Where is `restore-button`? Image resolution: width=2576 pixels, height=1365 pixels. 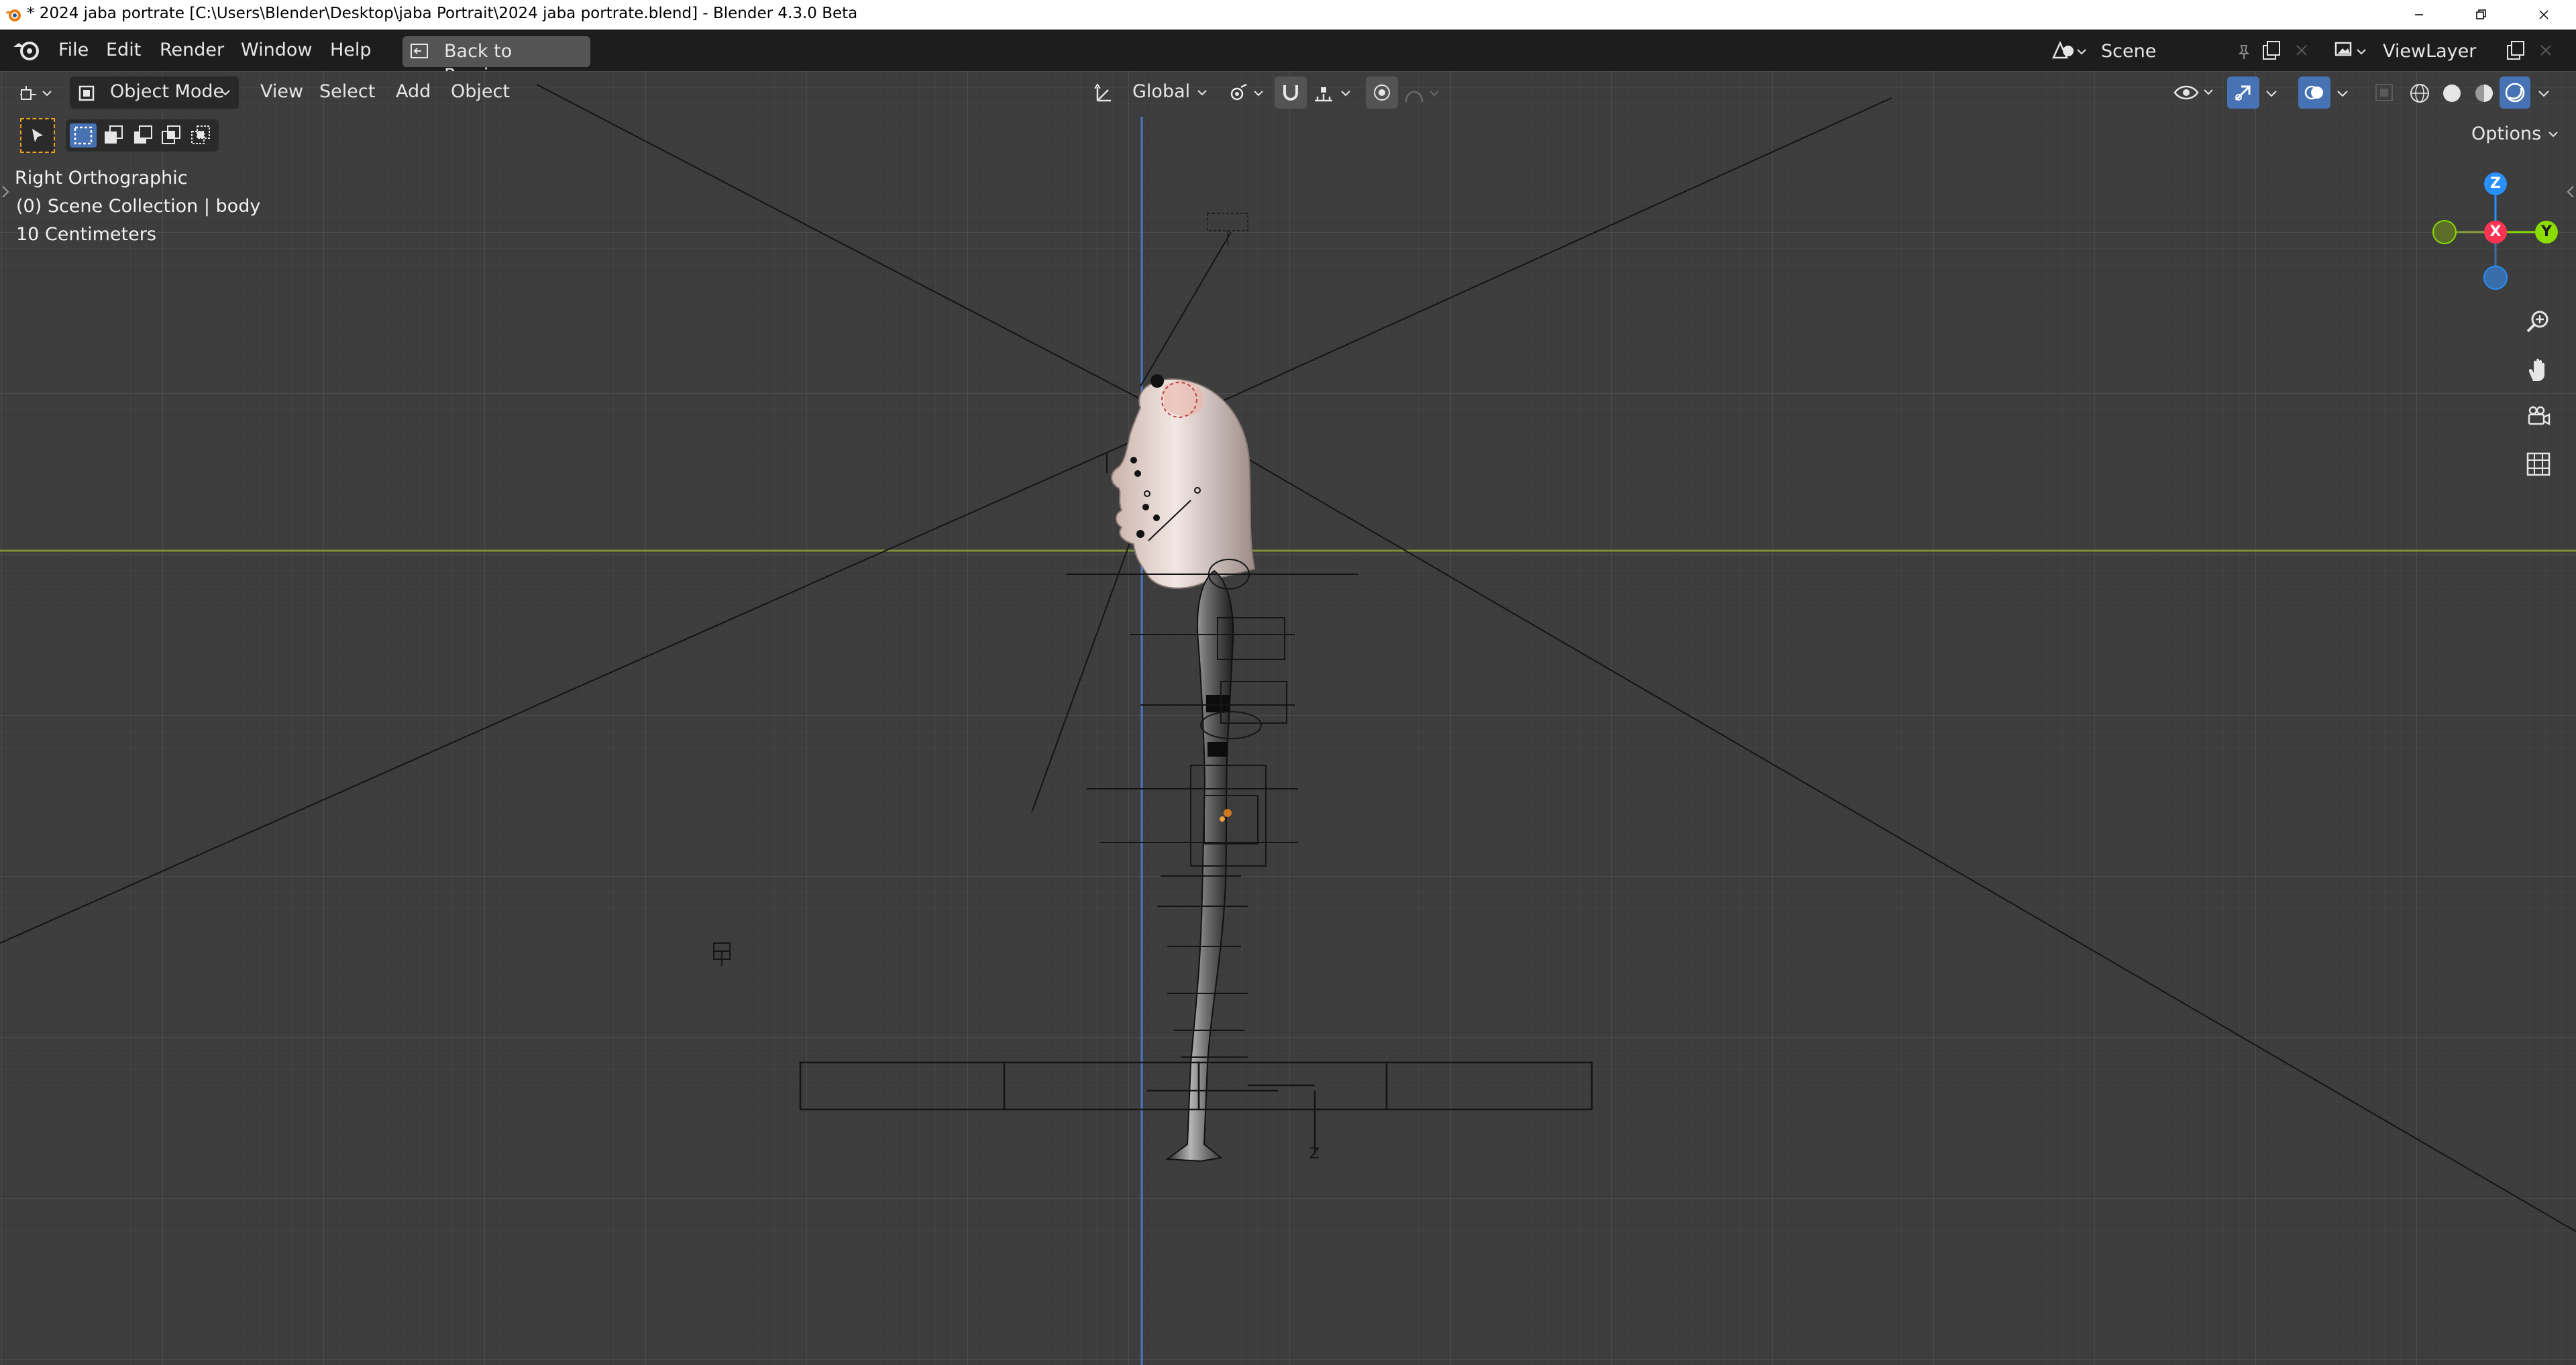
restore-button is located at coordinates (2481, 15).